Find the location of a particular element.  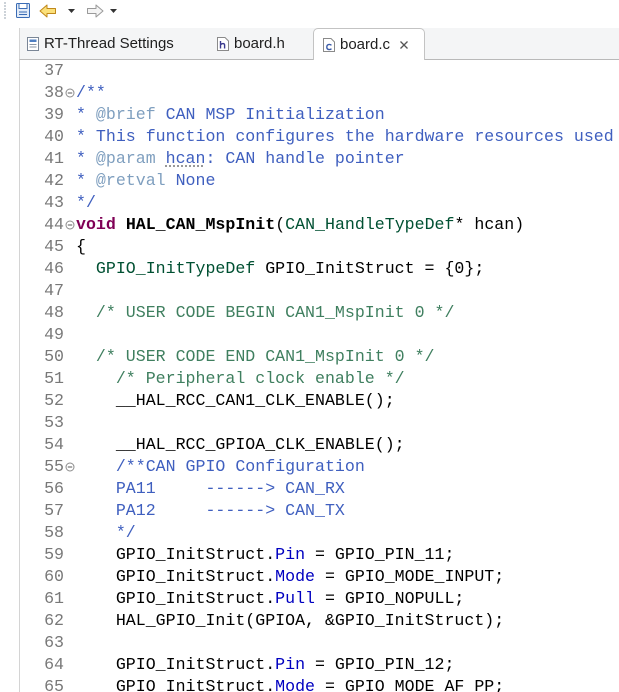

code-line: 51 /* Peripheral clock enable */ is located at coordinates (319, 379).